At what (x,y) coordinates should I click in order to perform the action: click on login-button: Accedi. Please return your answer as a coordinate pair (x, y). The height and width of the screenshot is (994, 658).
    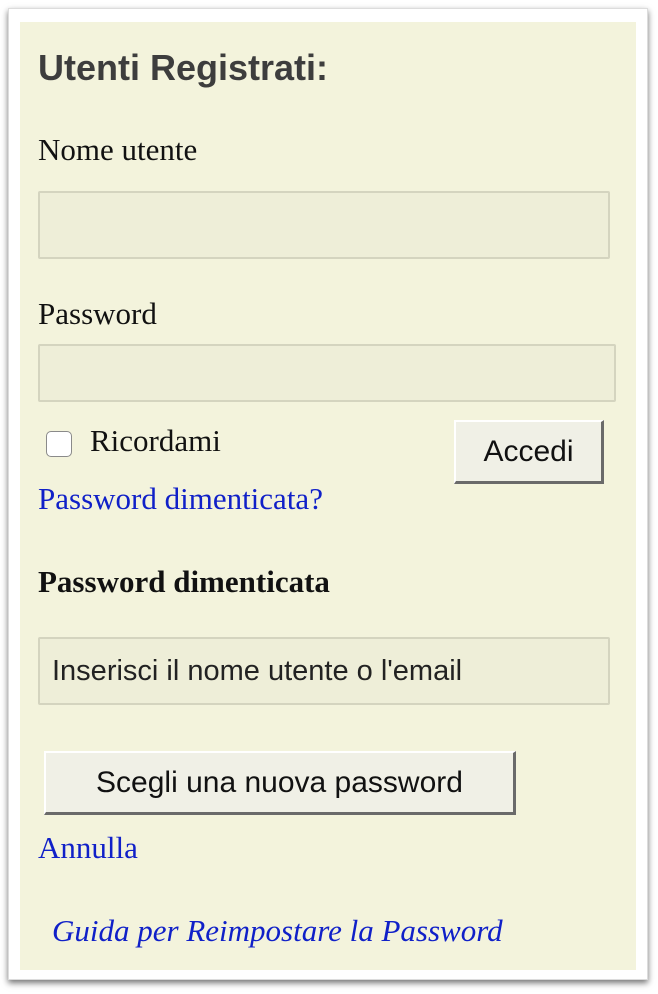
    Looking at the image, I should click on (529, 452).